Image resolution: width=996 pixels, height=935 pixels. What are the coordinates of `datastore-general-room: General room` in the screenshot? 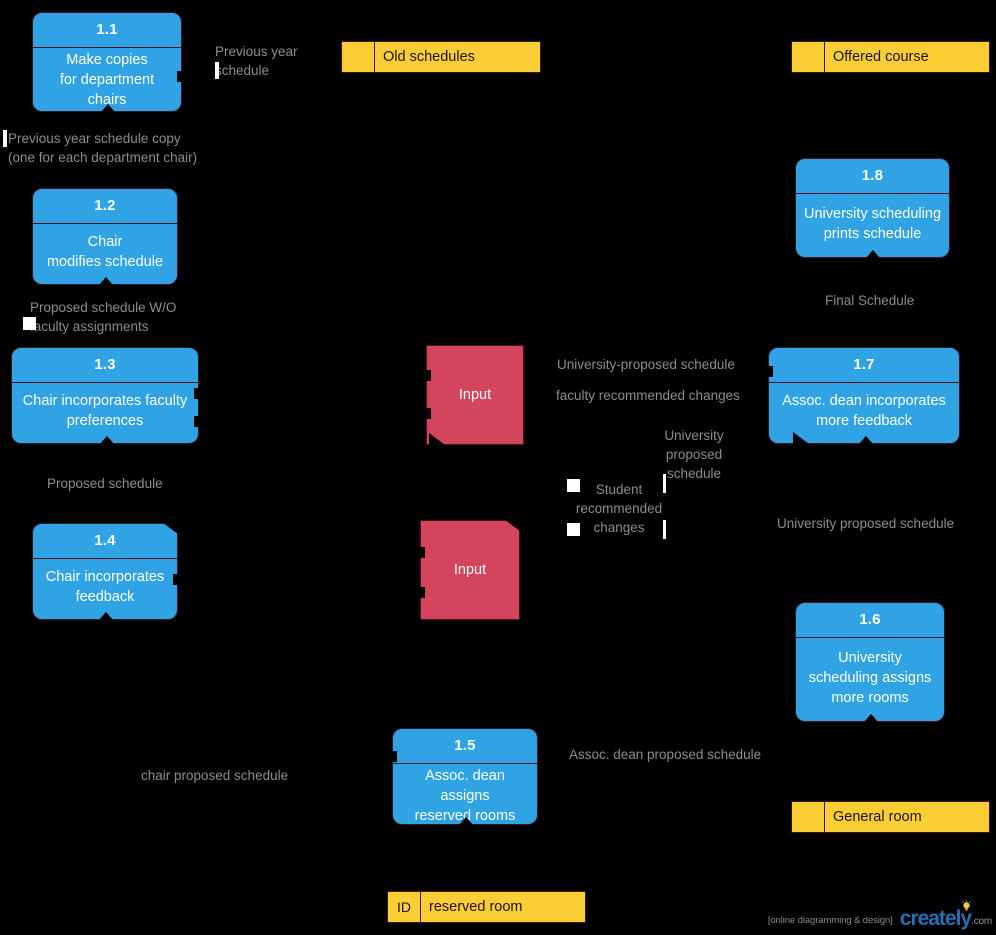 It's located at (890, 817).